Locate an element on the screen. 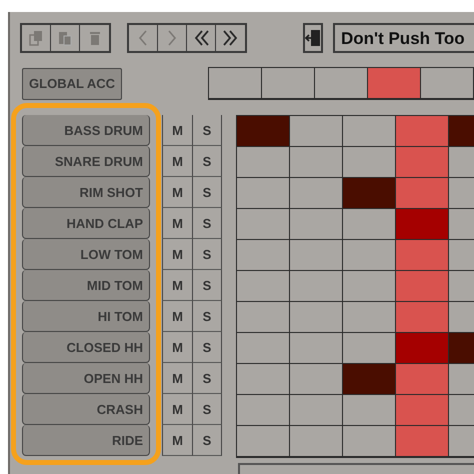 This screenshot has height=474, width=474. paste-icon is located at coordinates (65, 38).